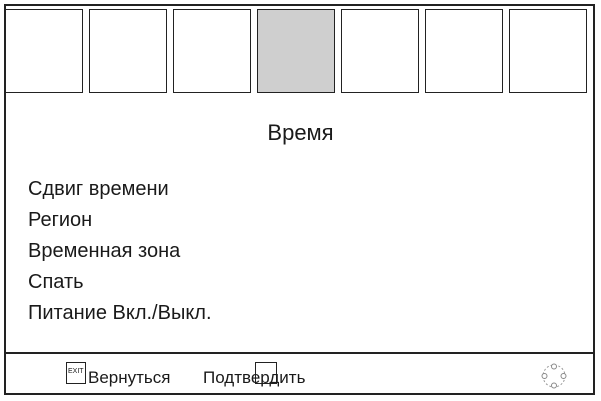 This screenshot has height=401, width=601. I want to click on tab-4-time, so click(296, 51).